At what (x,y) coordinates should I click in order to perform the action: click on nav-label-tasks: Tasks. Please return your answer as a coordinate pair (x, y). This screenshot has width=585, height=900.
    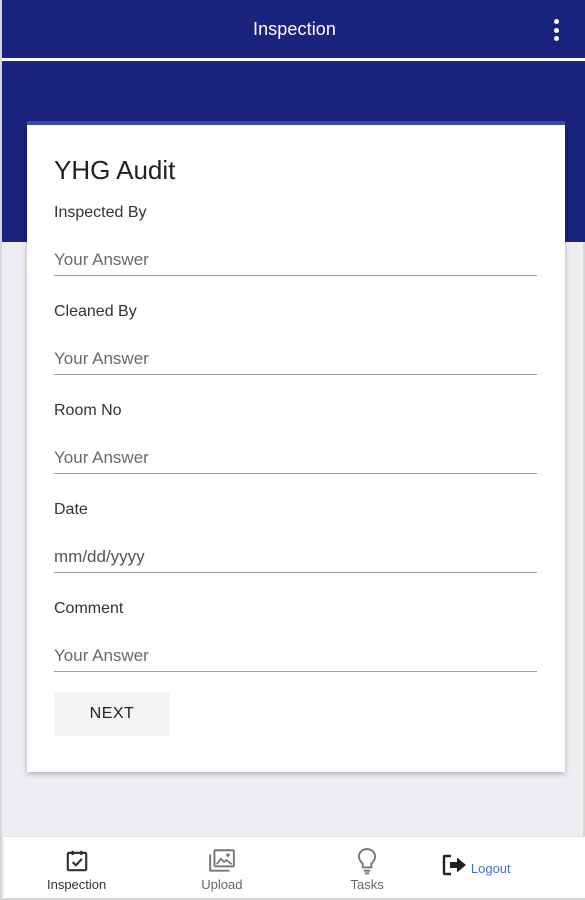
    Looking at the image, I should click on (367, 884).